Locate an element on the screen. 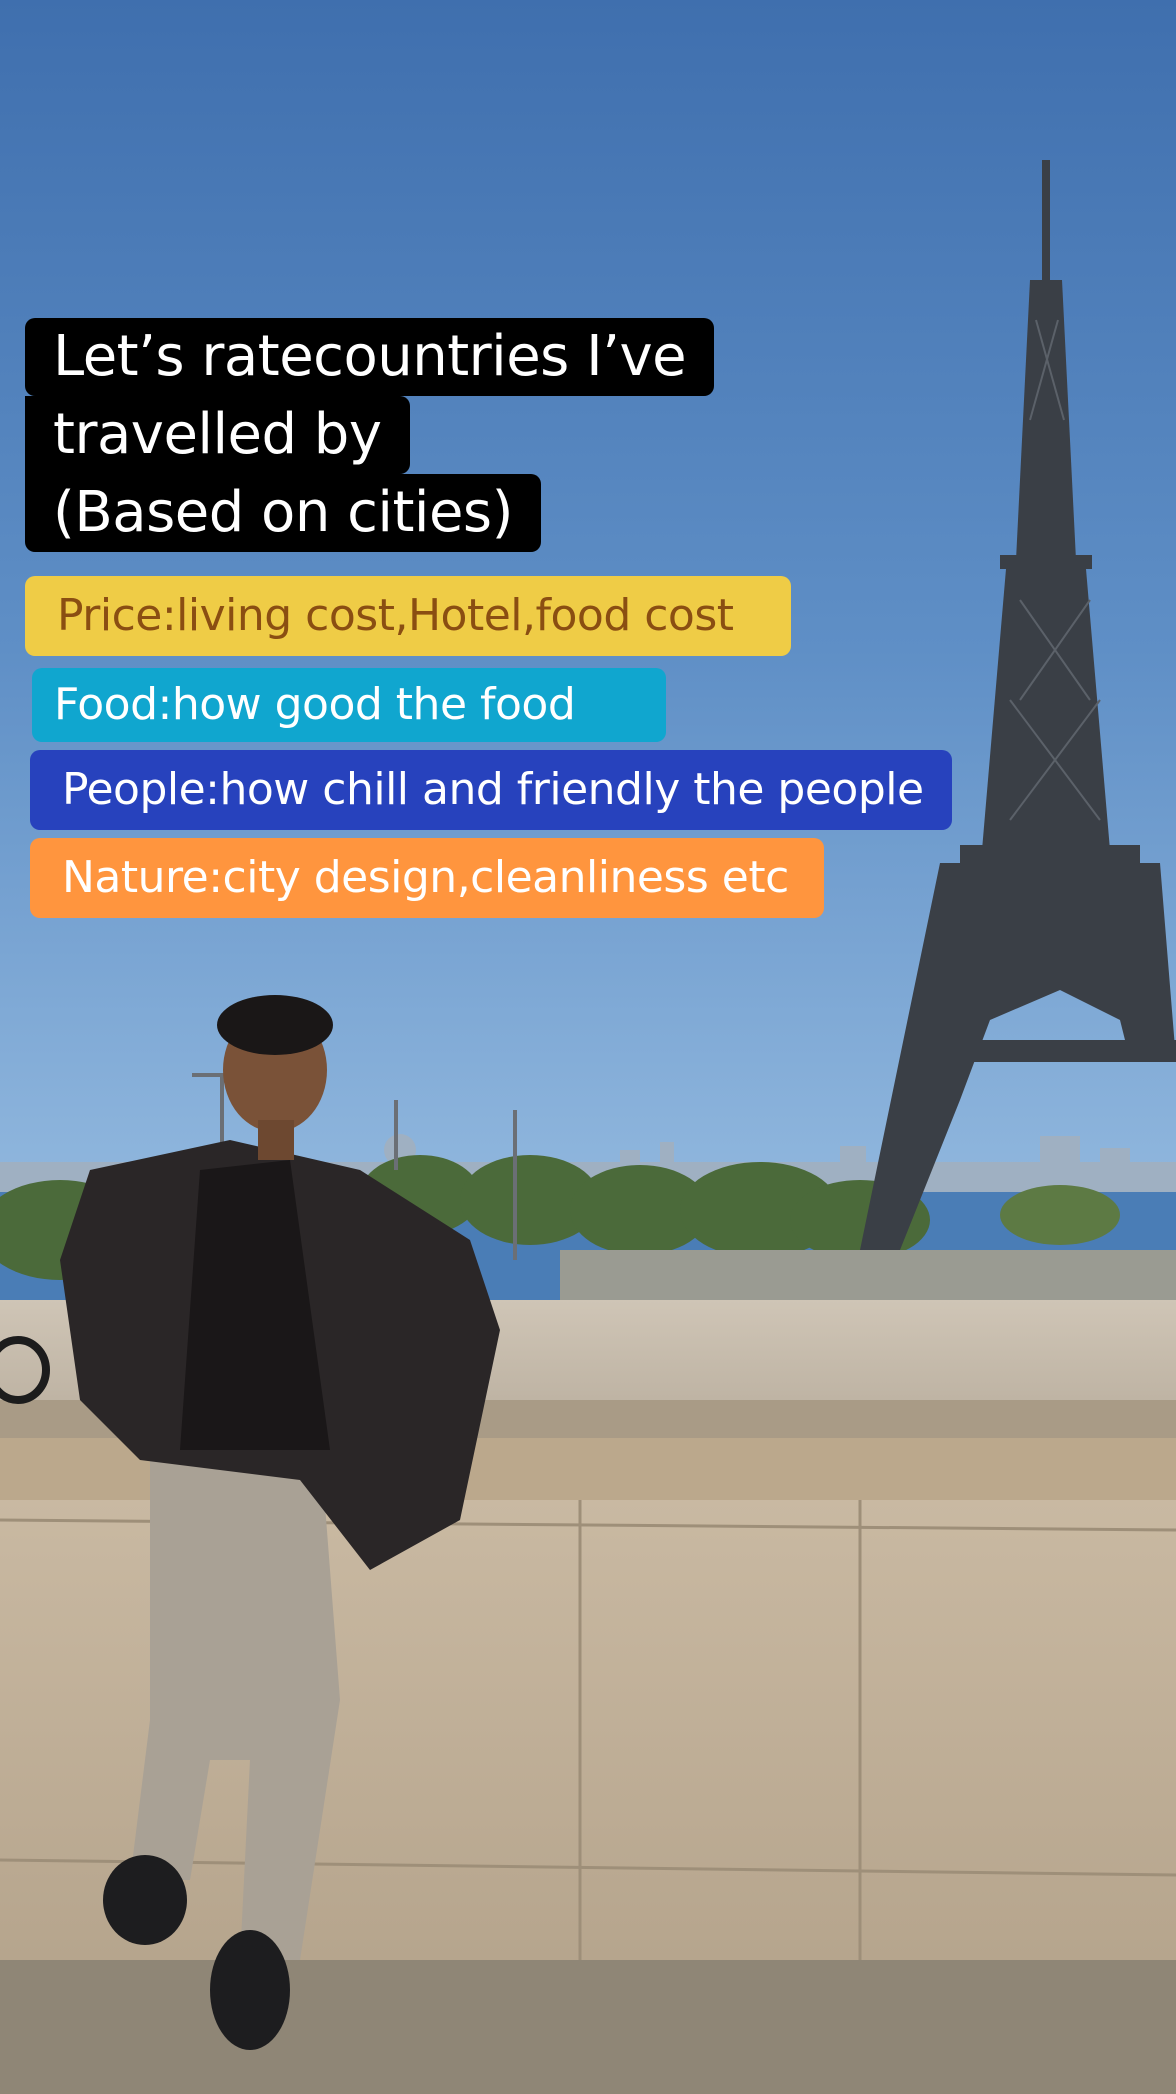  people-tag: People:how chill and friendly the people is located at coordinates (491, 790).